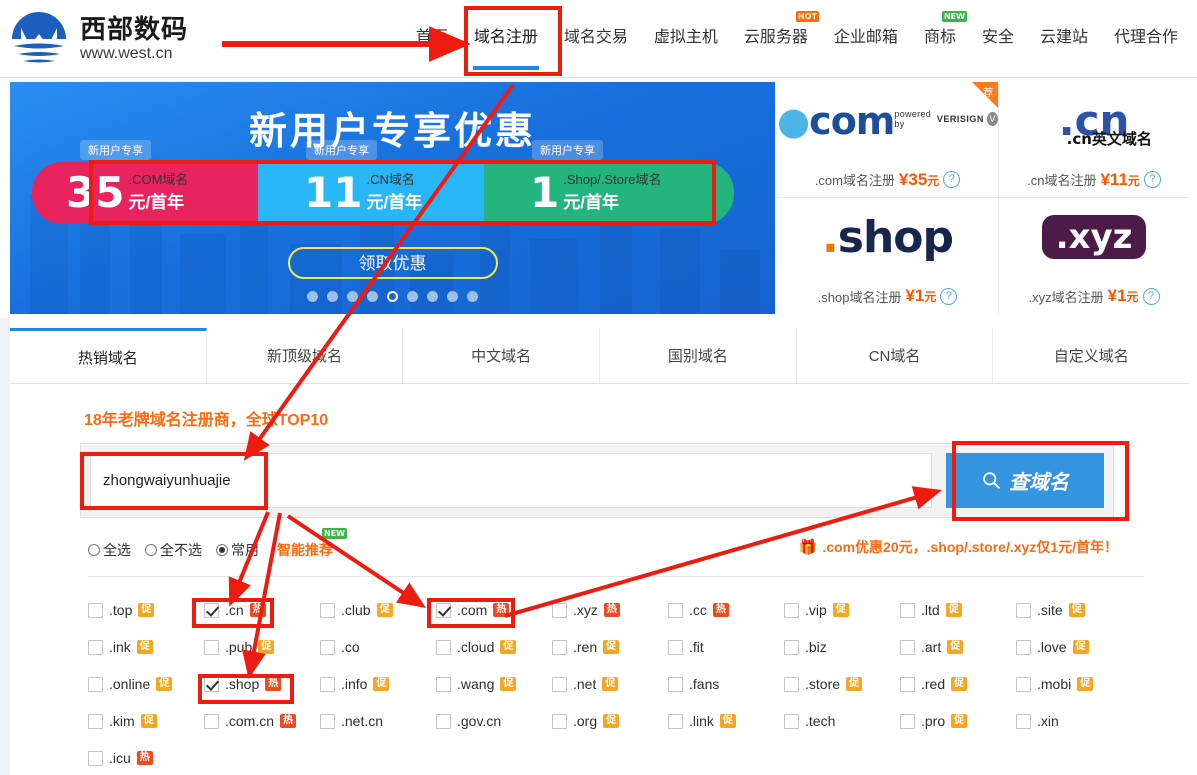  What do you see at coordinates (146, 758) in the screenshot?
I see `tld-option-icu: .icu 热` at bounding box center [146, 758].